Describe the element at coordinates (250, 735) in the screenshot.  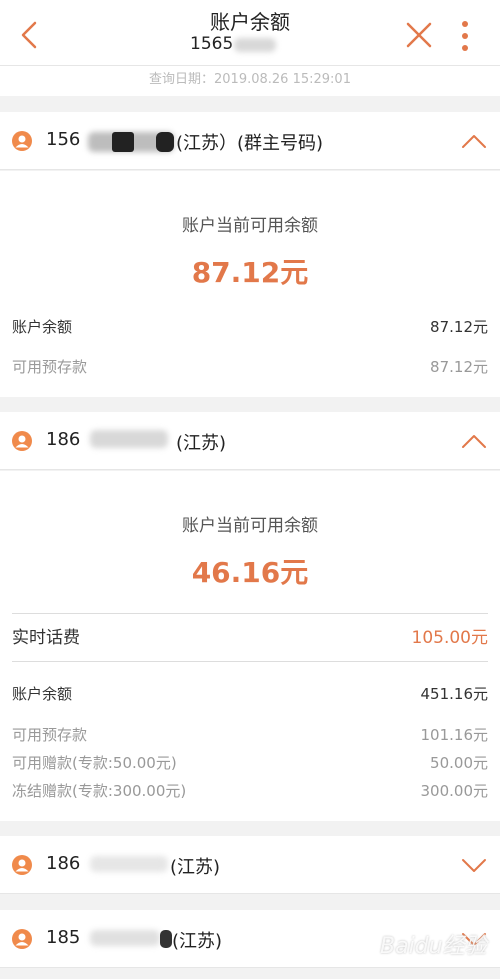
I see `detail-row: 可用预存款 101.16元` at that location.